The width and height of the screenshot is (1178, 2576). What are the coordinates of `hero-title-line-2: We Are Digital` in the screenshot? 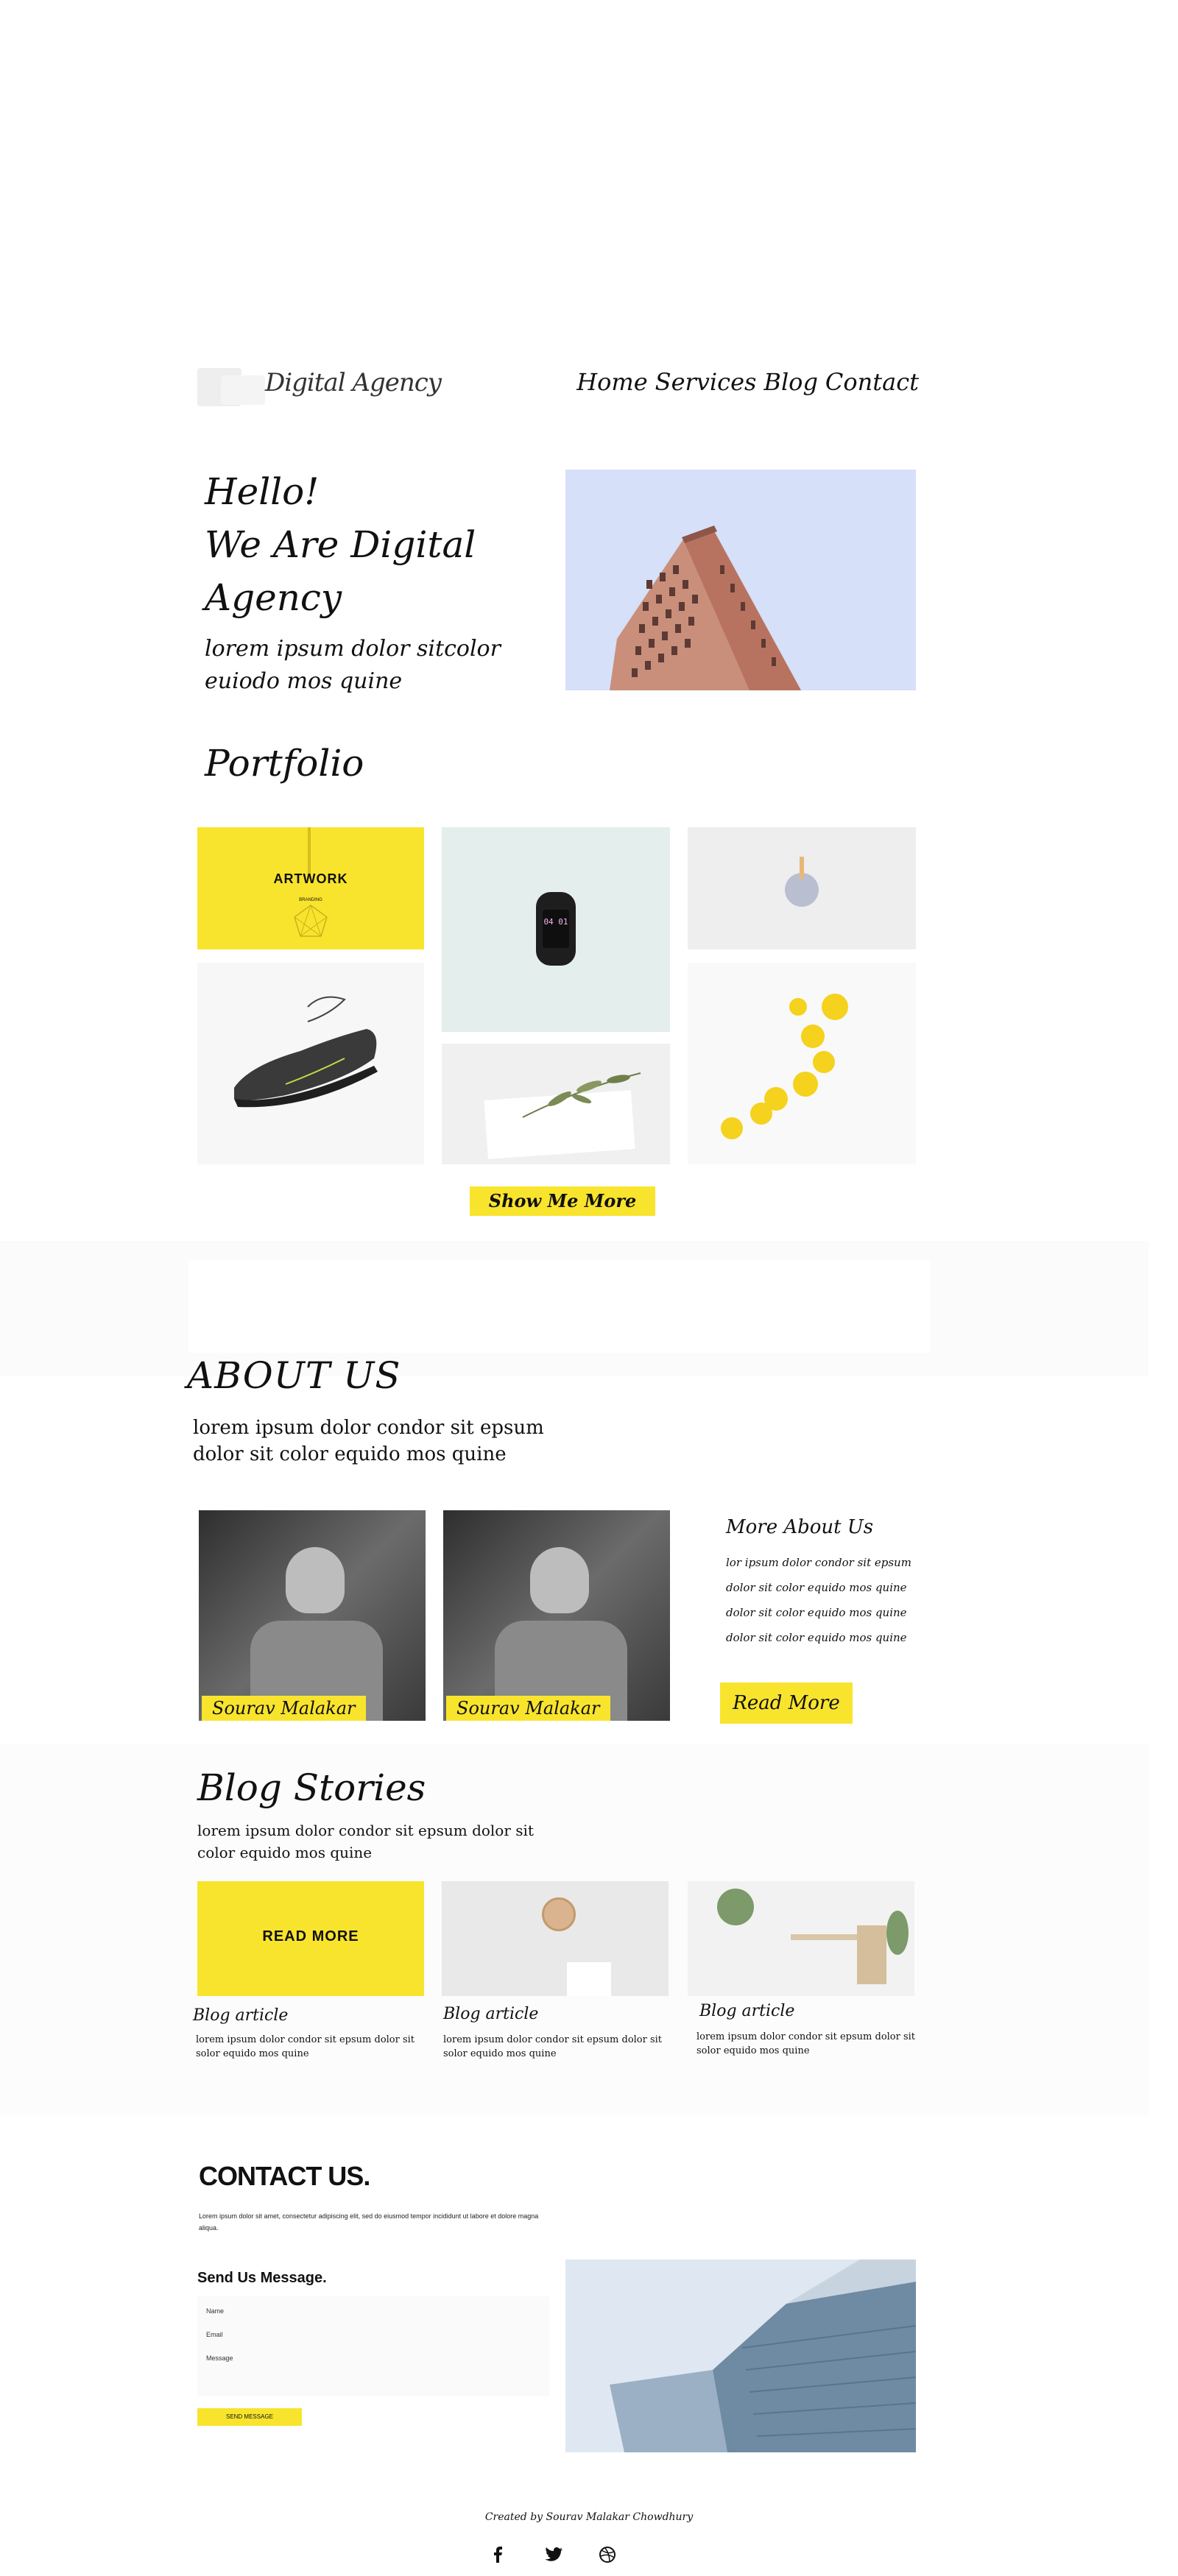 It's located at (340, 544).